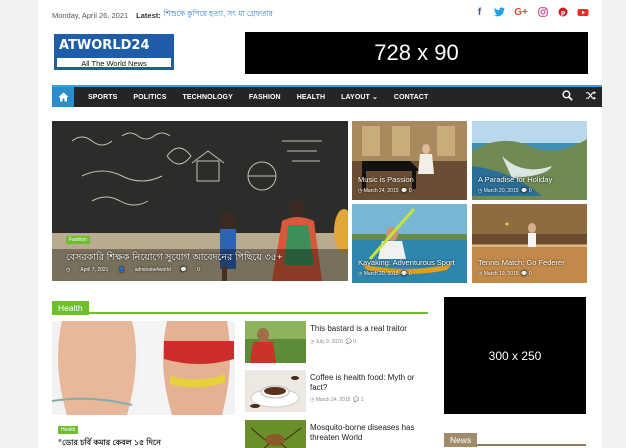  I want to click on logo-tagline: All The World News, so click(114, 62).